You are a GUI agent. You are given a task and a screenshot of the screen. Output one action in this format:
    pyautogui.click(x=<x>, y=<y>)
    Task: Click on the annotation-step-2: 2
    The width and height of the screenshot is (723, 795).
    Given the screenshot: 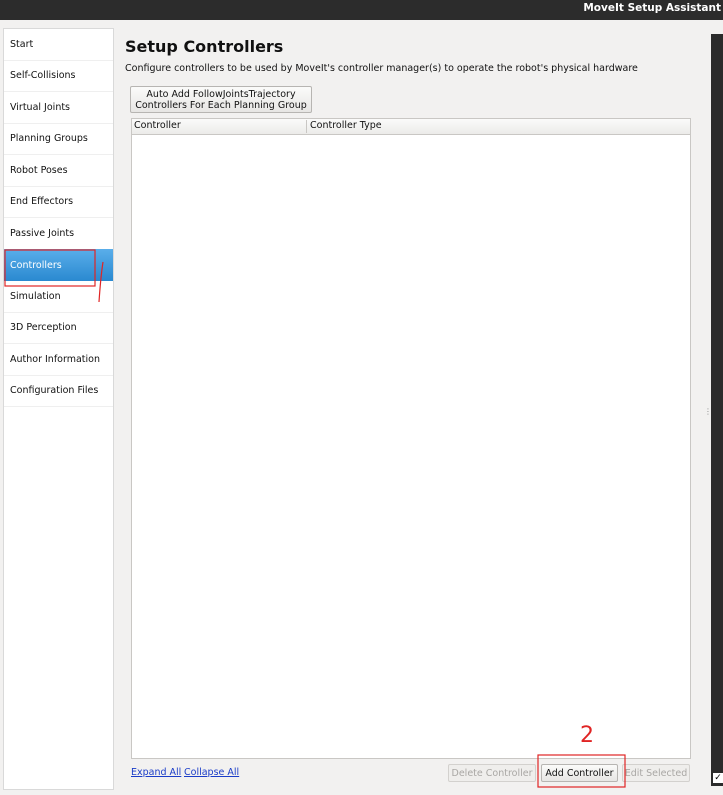 What is the action you would take?
    pyautogui.click(x=587, y=735)
    